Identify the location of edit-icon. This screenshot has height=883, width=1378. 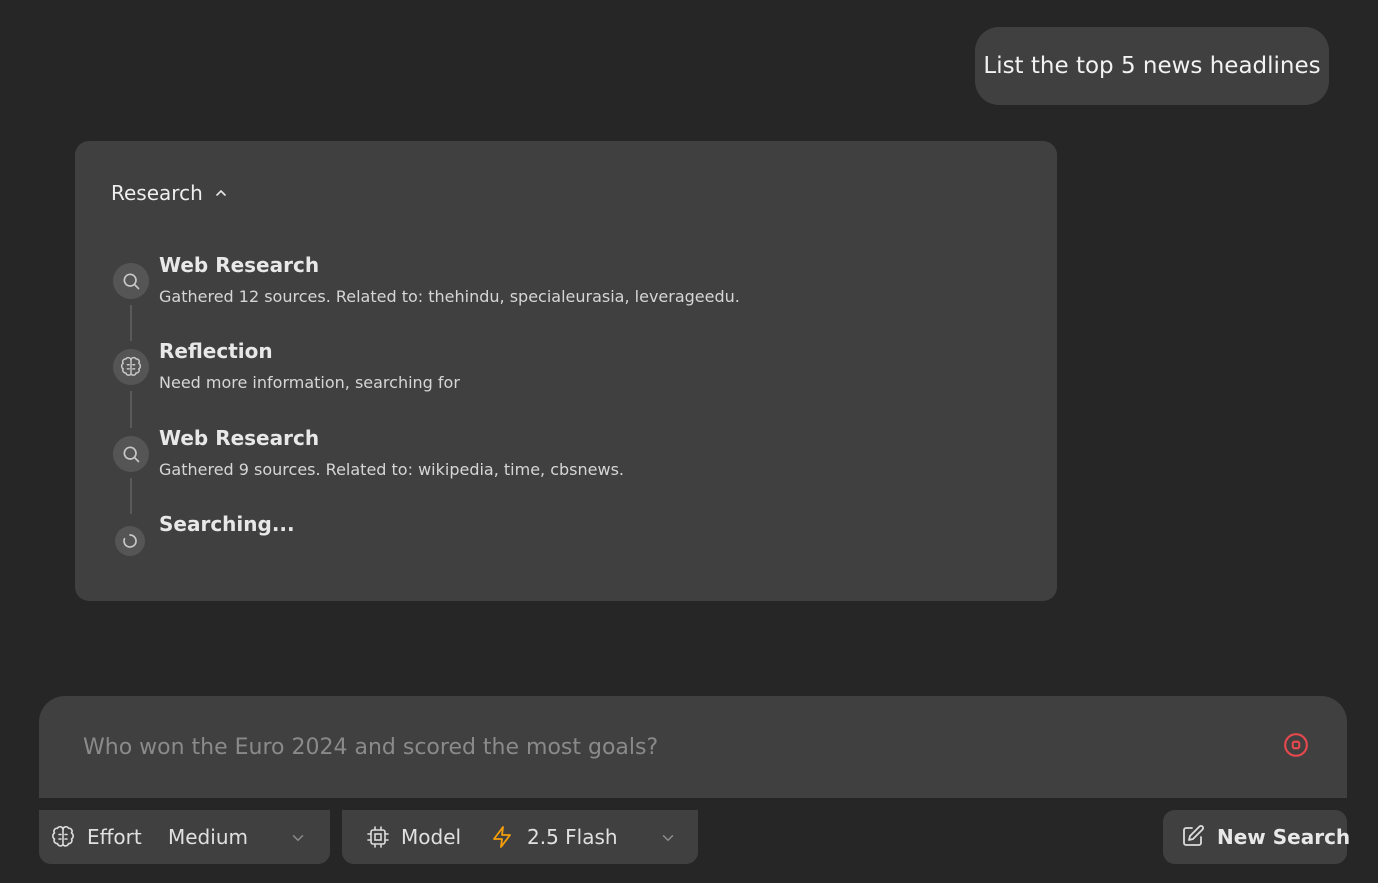
(1193, 838).